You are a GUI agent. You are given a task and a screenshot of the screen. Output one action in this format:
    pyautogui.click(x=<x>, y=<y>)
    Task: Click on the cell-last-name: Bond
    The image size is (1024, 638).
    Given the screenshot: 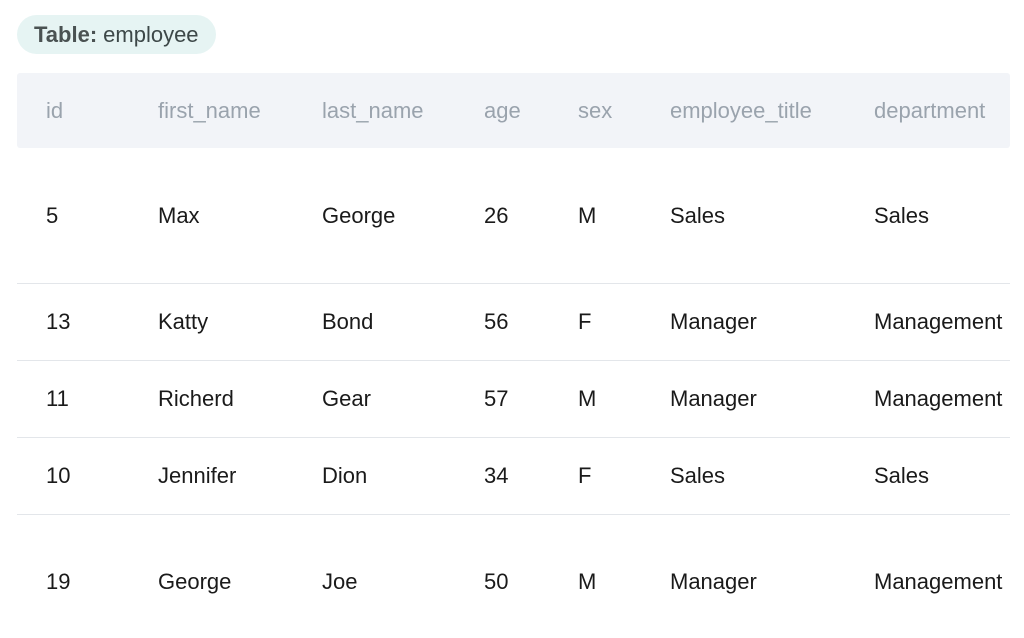 What is the action you would take?
    pyautogui.click(x=348, y=321)
    